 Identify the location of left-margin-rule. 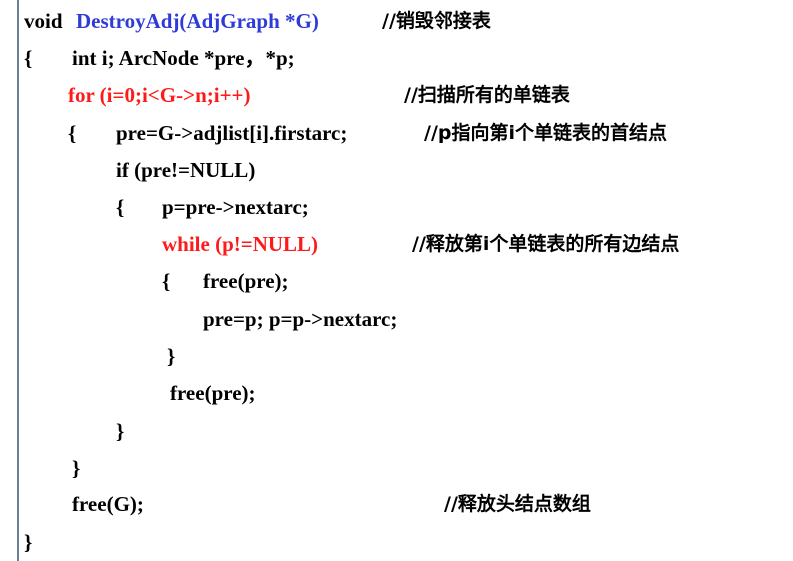
(18, 280).